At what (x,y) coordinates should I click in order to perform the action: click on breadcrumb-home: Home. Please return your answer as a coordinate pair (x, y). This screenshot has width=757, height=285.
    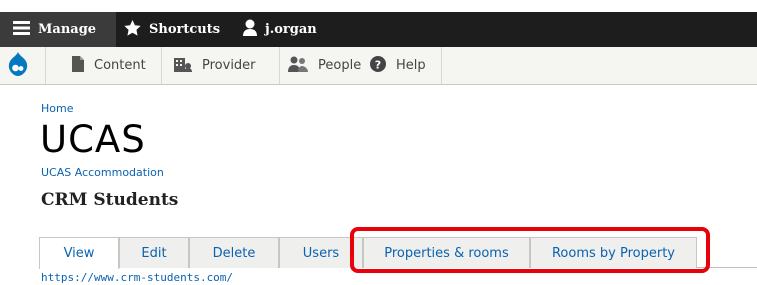
    Looking at the image, I should click on (57, 108).